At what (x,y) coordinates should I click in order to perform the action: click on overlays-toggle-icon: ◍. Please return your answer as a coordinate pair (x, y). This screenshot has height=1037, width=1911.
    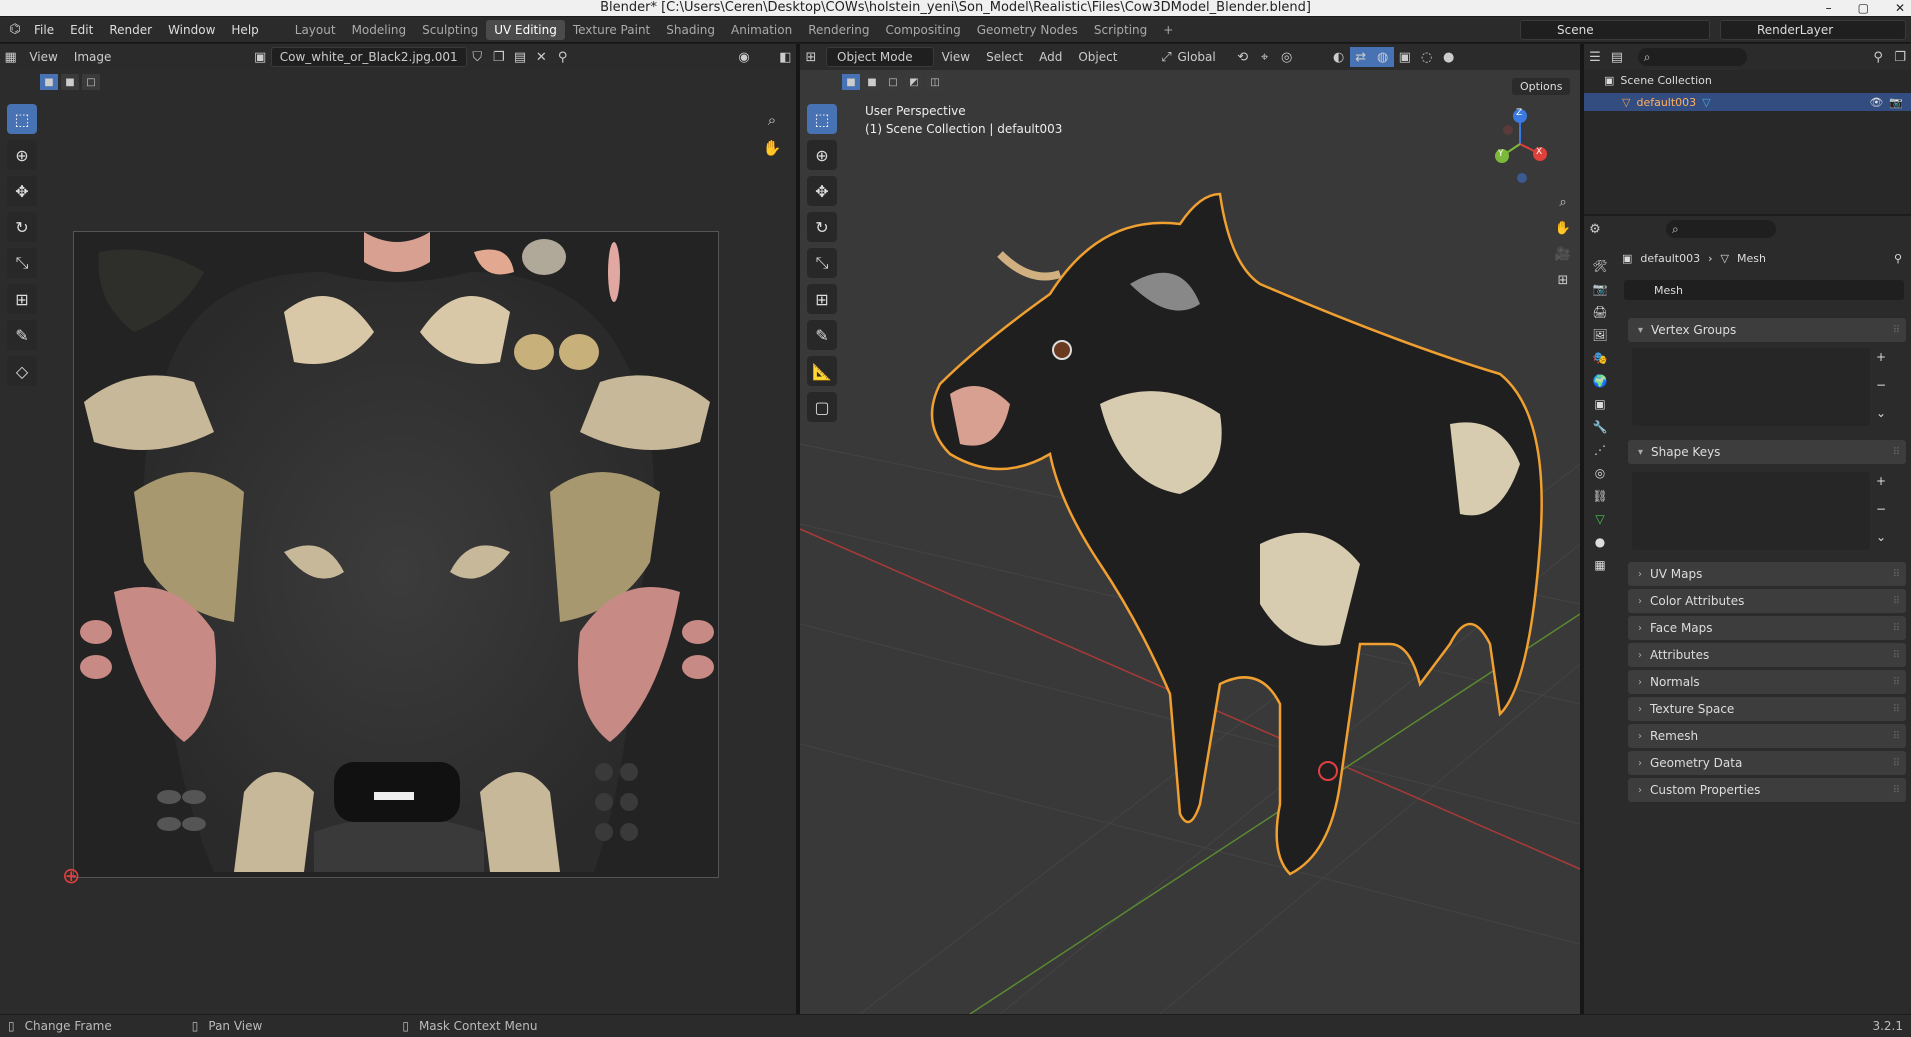
    Looking at the image, I should click on (1382, 57).